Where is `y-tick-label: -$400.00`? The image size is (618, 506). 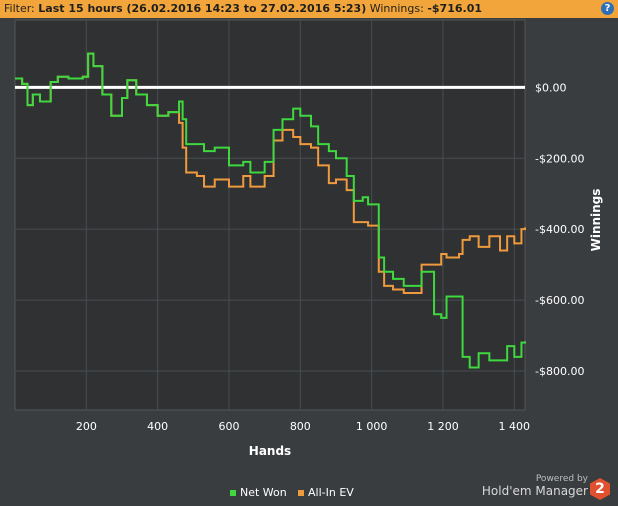 y-tick-label: -$400.00 is located at coordinates (559, 229).